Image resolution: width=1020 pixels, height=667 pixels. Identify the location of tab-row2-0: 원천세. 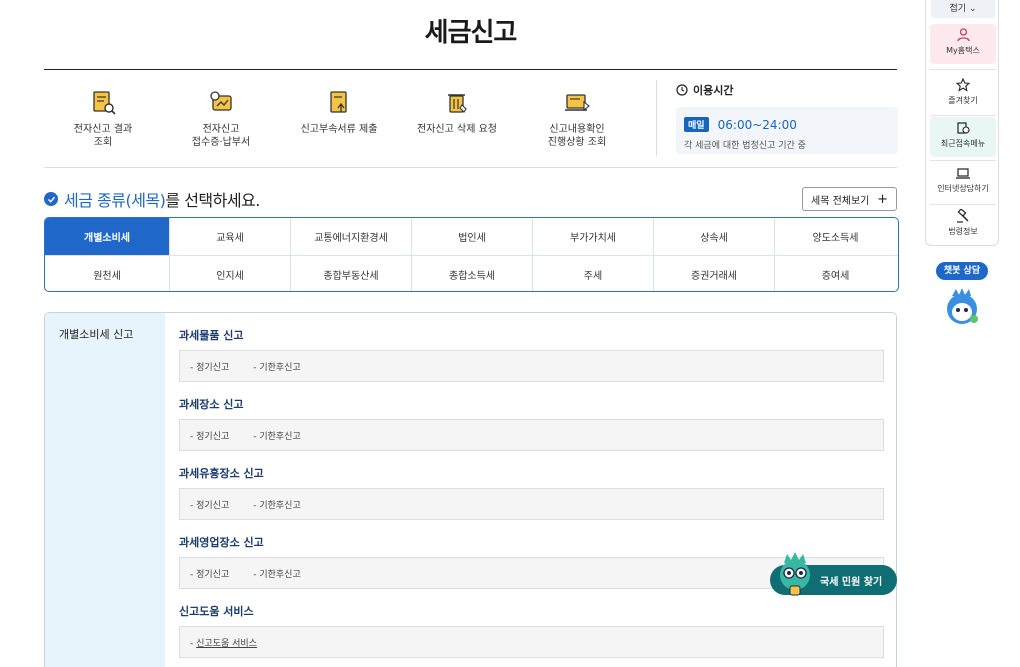
(107, 273).